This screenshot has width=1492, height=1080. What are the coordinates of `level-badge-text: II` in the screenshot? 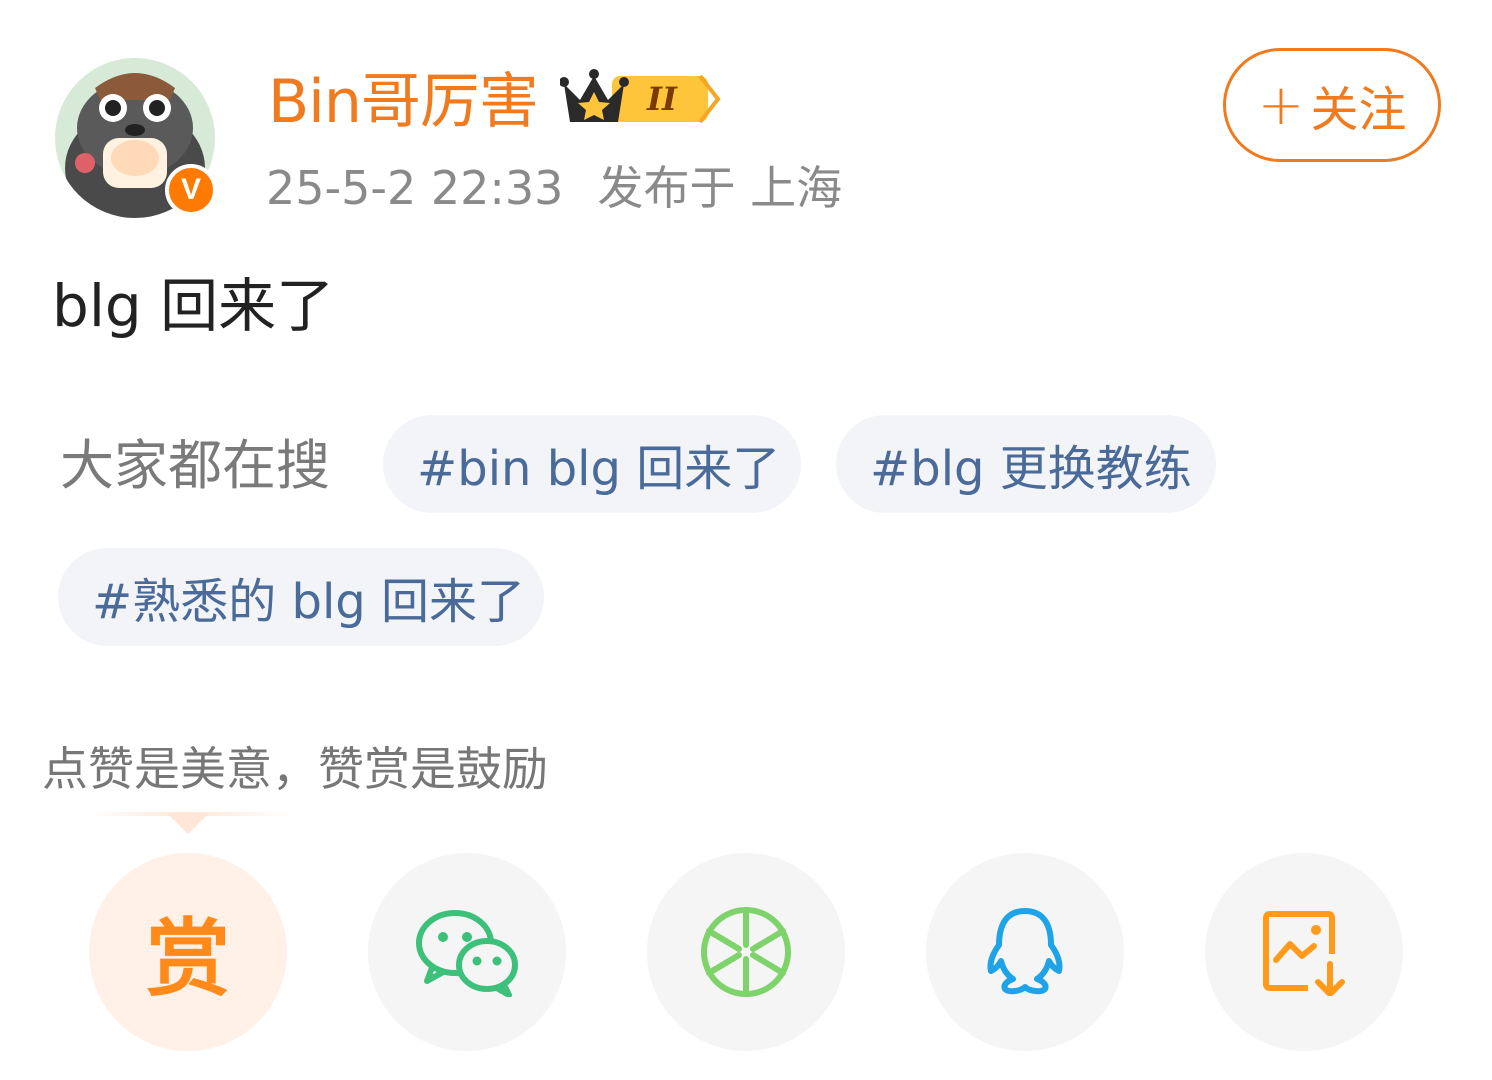 It's located at (662, 99).